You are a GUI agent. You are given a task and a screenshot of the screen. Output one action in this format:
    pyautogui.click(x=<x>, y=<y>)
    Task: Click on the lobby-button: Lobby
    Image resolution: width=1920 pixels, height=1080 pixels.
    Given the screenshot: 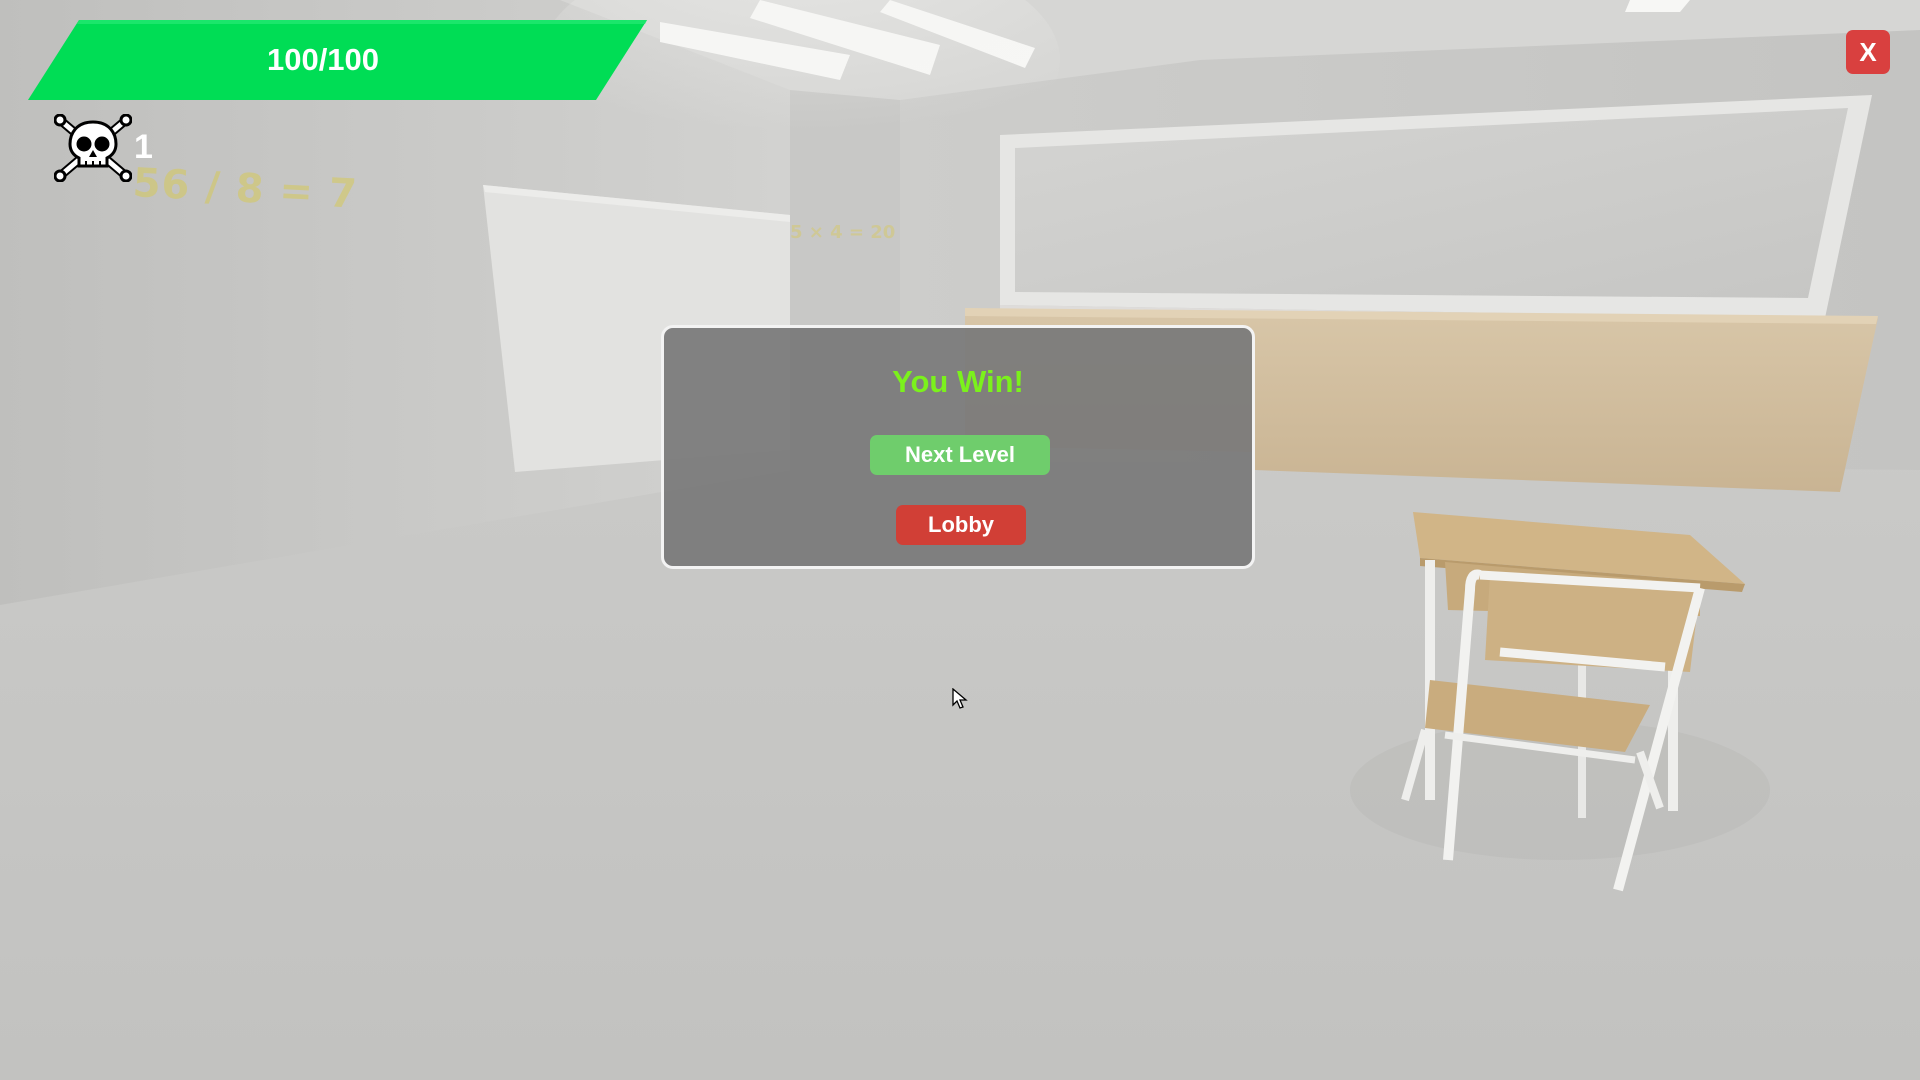 What is the action you would take?
    pyautogui.click(x=961, y=525)
    